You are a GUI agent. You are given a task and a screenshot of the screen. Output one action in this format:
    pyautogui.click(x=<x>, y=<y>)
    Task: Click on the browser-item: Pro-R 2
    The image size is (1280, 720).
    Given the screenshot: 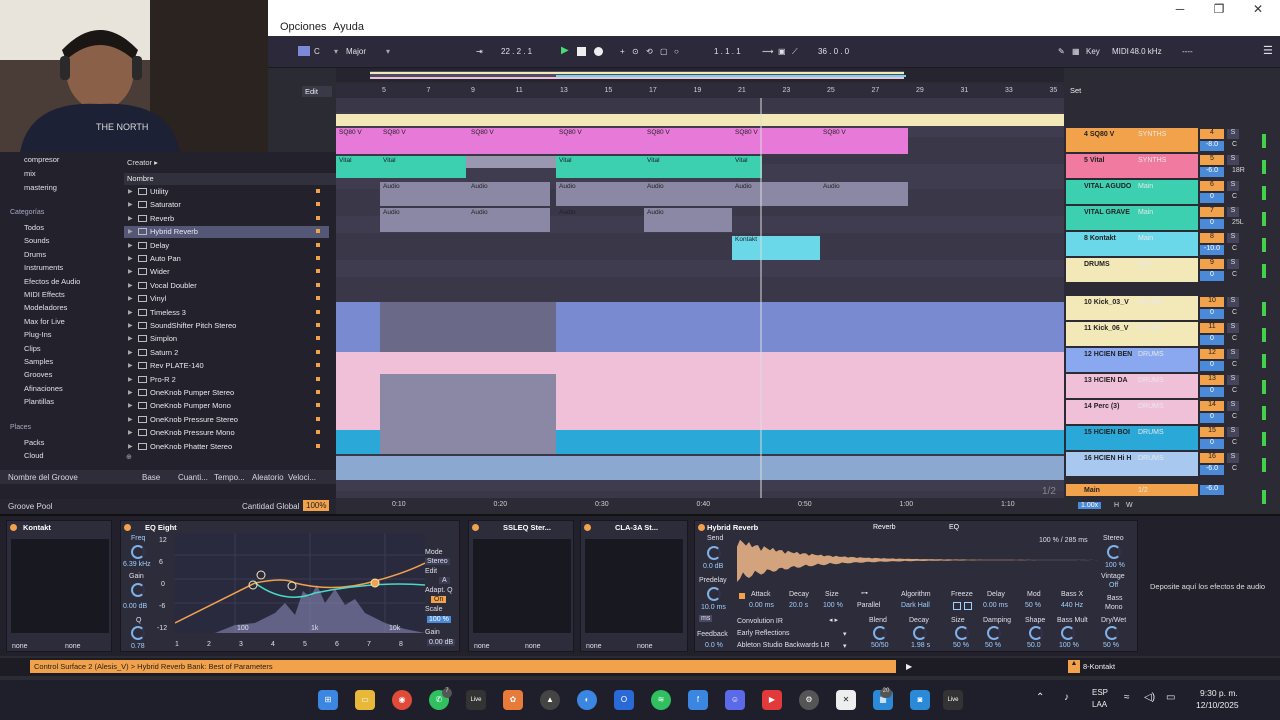 What is the action you would take?
    pyautogui.click(x=163, y=379)
    